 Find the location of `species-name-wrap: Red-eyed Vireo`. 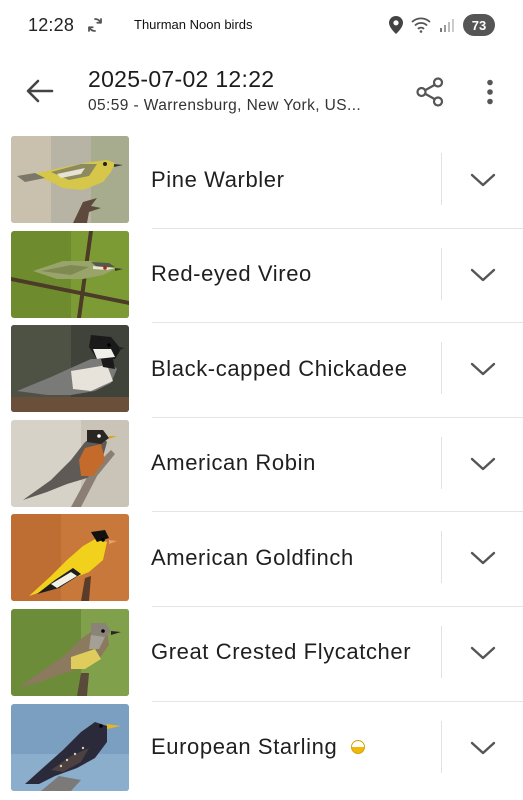

species-name-wrap: Red-eyed Vireo is located at coordinates (231, 274).